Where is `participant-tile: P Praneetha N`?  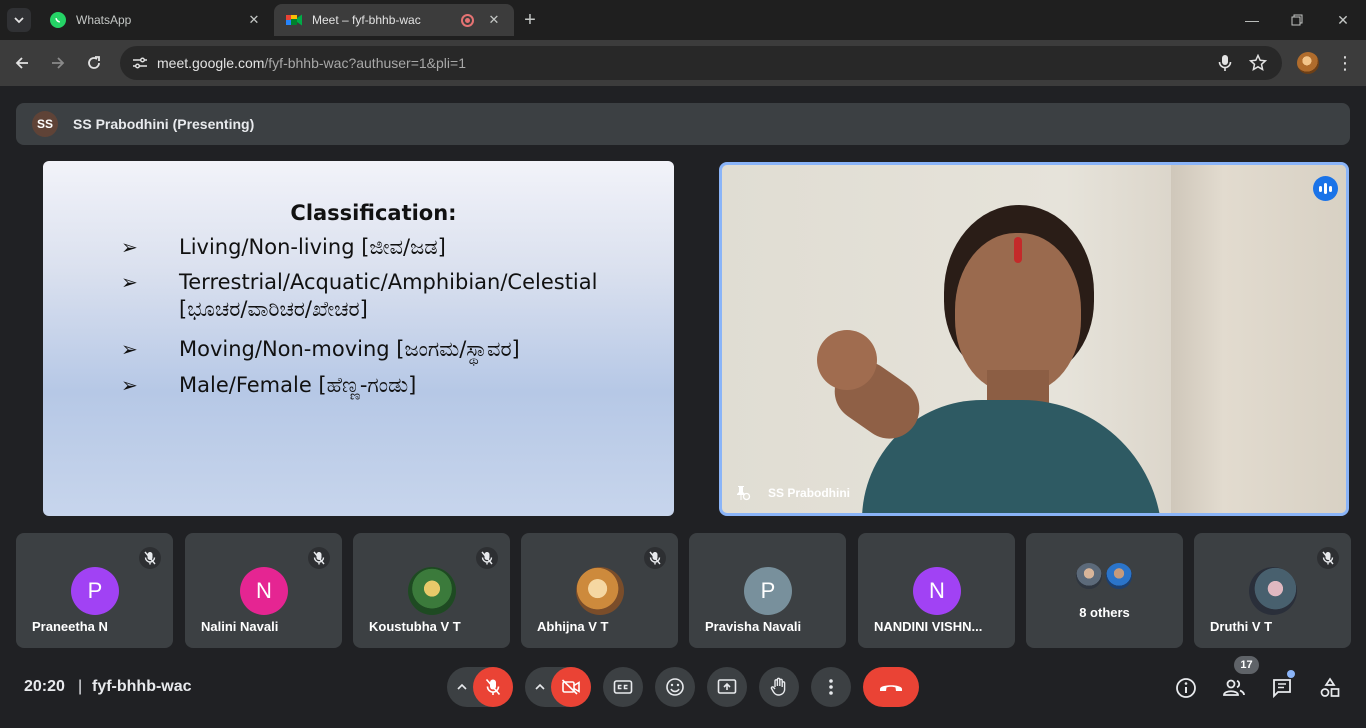
participant-tile: P Praneetha N is located at coordinates (94, 590).